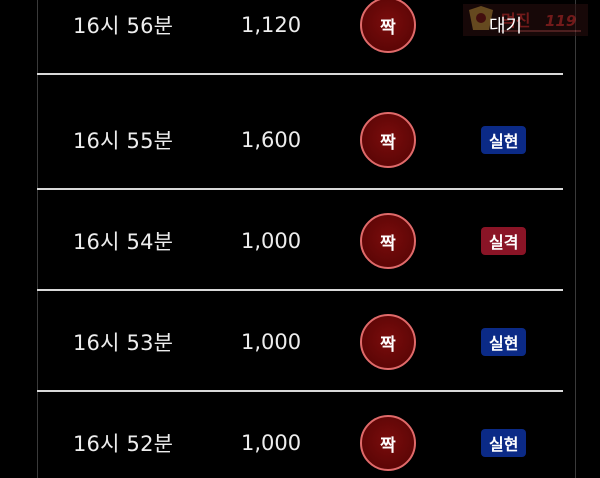 The width and height of the screenshot is (600, 478). I want to click on row-amount: 1,600, so click(271, 140).